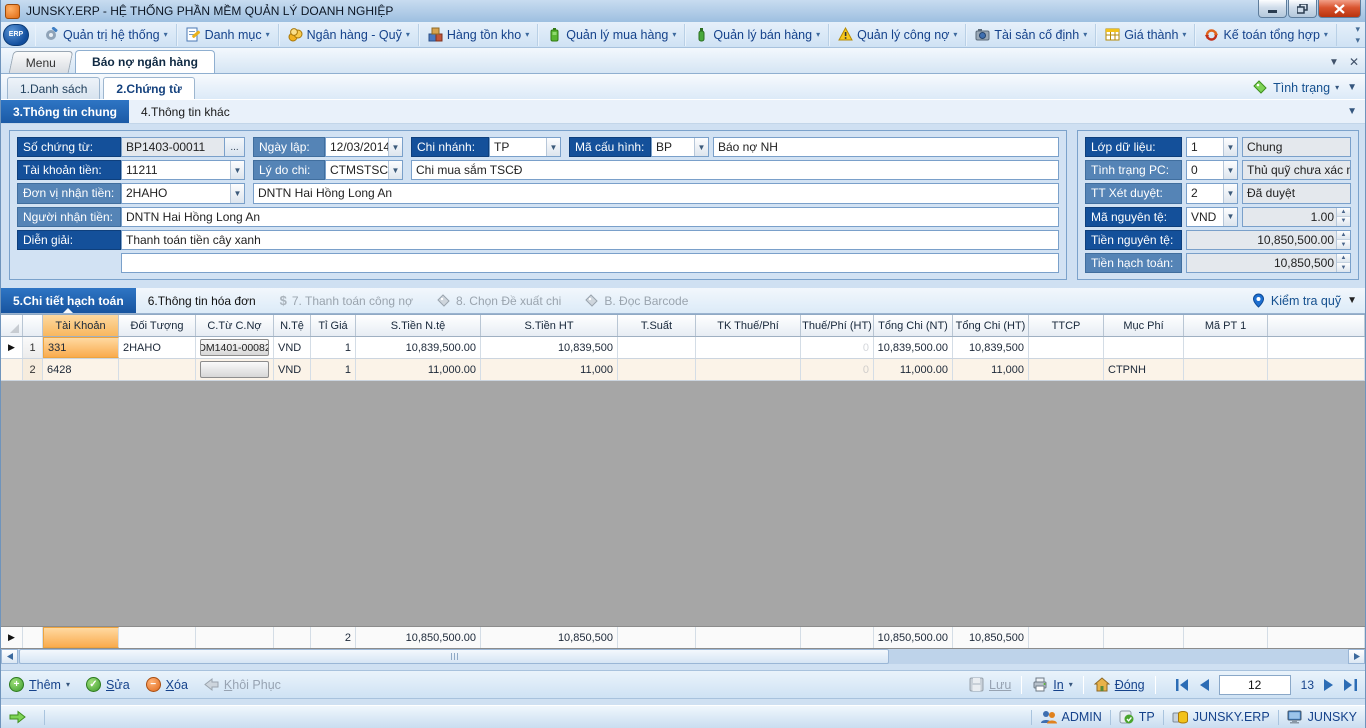 This screenshot has height=728, width=1366. I want to click on menu-item-danh-muc: Danh mục ▾, so click(227, 34).